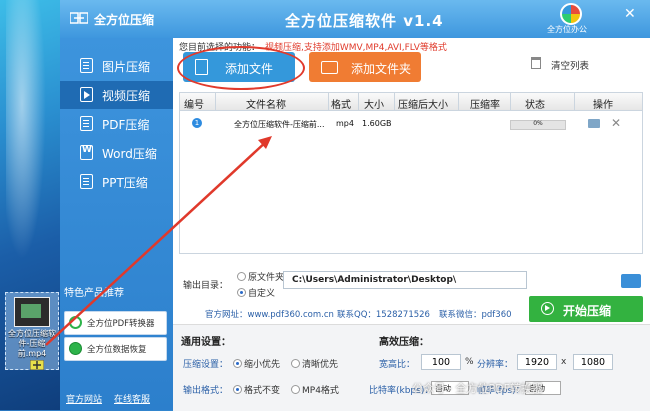 This screenshot has height=411, width=650. I want to click on output-format-label: 输出格式：, so click(206, 391).